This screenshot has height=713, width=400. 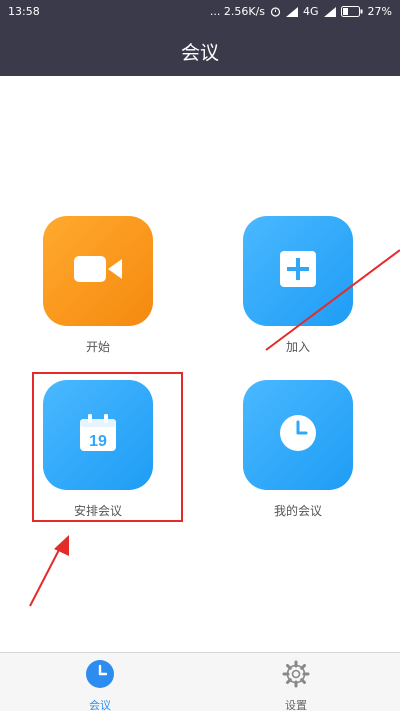 What do you see at coordinates (297, 511) in the screenshot?
I see `my-meetings-label: 我的会议` at bounding box center [297, 511].